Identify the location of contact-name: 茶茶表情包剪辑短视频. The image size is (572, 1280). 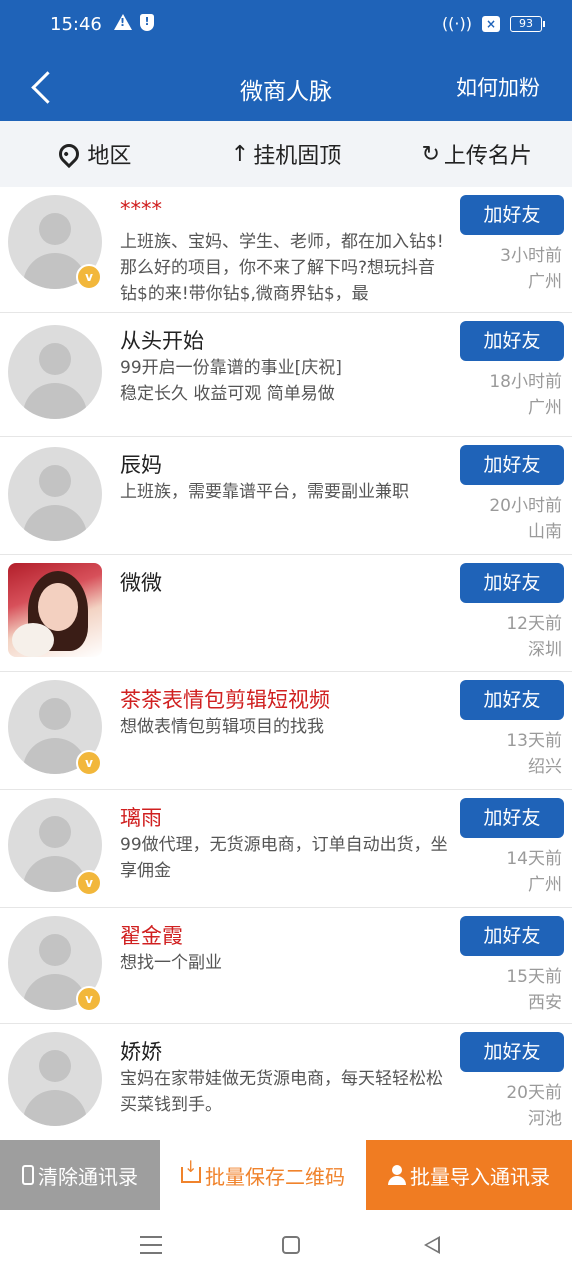
(225, 700).